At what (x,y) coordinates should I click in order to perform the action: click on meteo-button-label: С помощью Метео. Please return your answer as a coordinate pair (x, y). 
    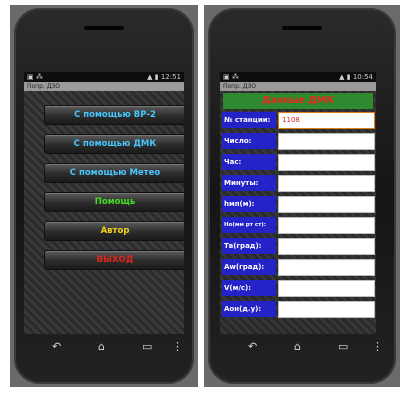
    Looking at the image, I should click on (115, 173).